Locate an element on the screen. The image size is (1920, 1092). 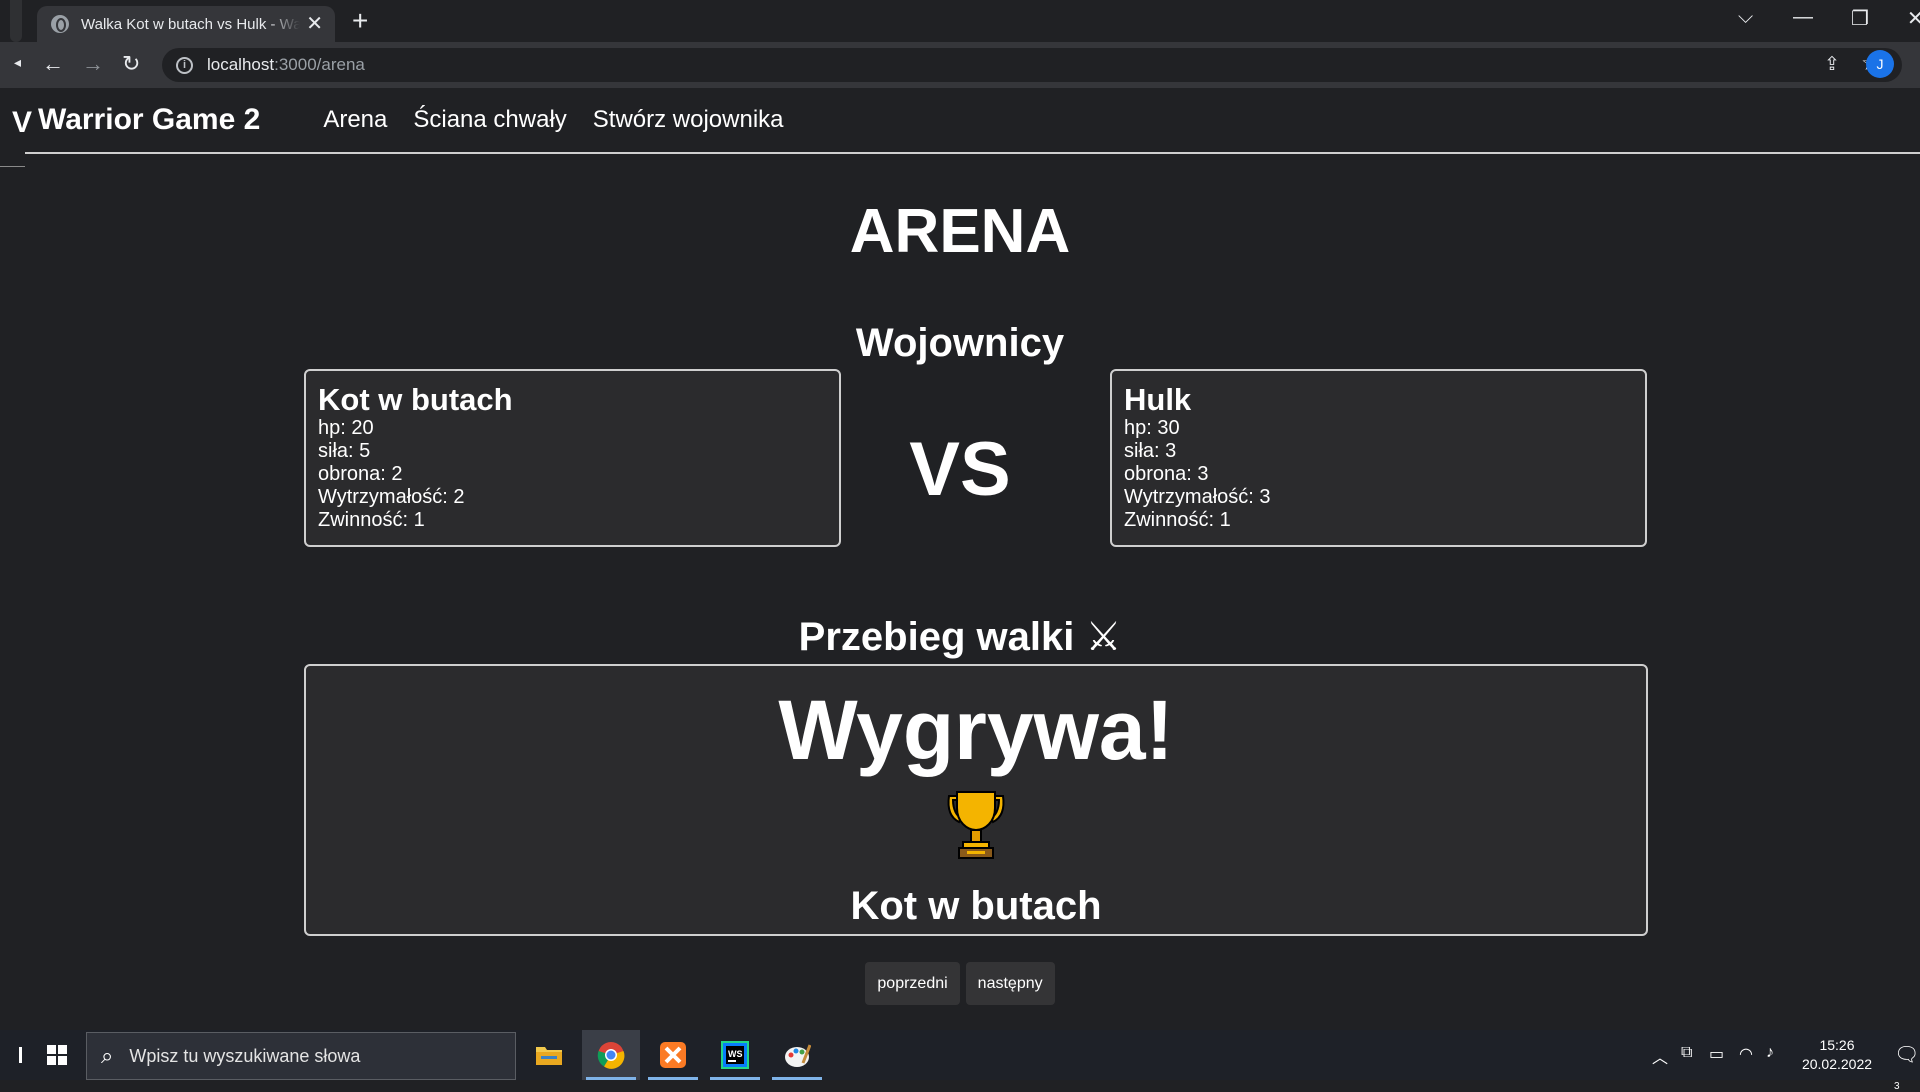
tab-search-chevron-icon: ⌵ is located at coordinates (1745, 17).